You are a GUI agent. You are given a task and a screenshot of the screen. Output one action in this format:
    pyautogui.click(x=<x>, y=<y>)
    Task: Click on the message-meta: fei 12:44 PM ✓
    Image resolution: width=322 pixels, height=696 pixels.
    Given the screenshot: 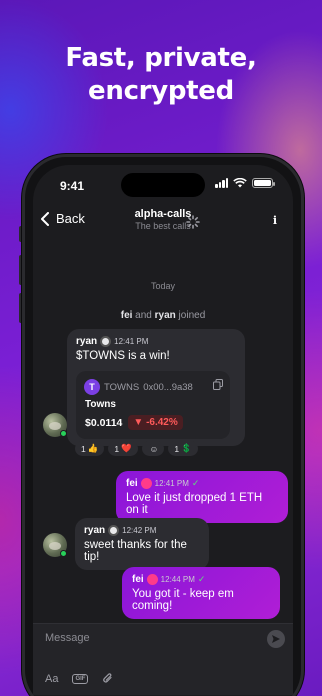 What is the action you would take?
    pyautogui.click(x=201, y=579)
    